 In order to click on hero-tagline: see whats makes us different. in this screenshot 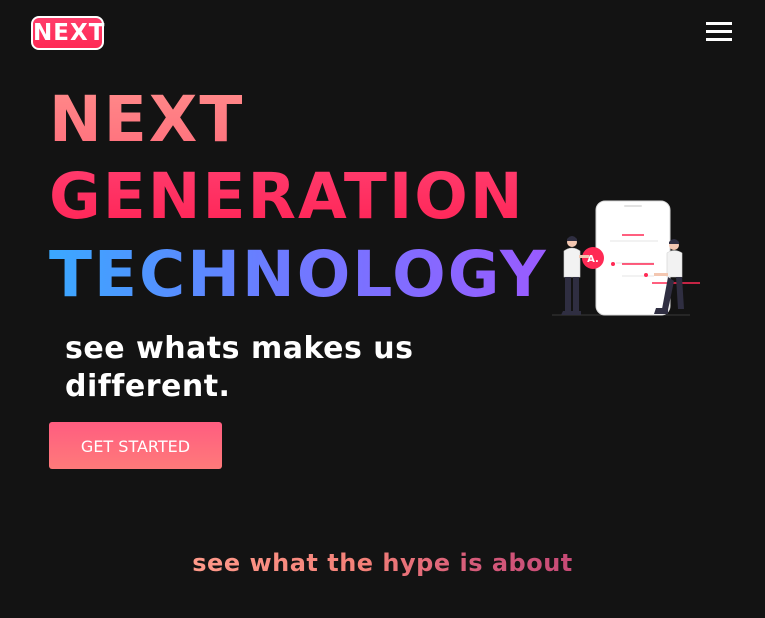, I will do `click(239, 367)`.